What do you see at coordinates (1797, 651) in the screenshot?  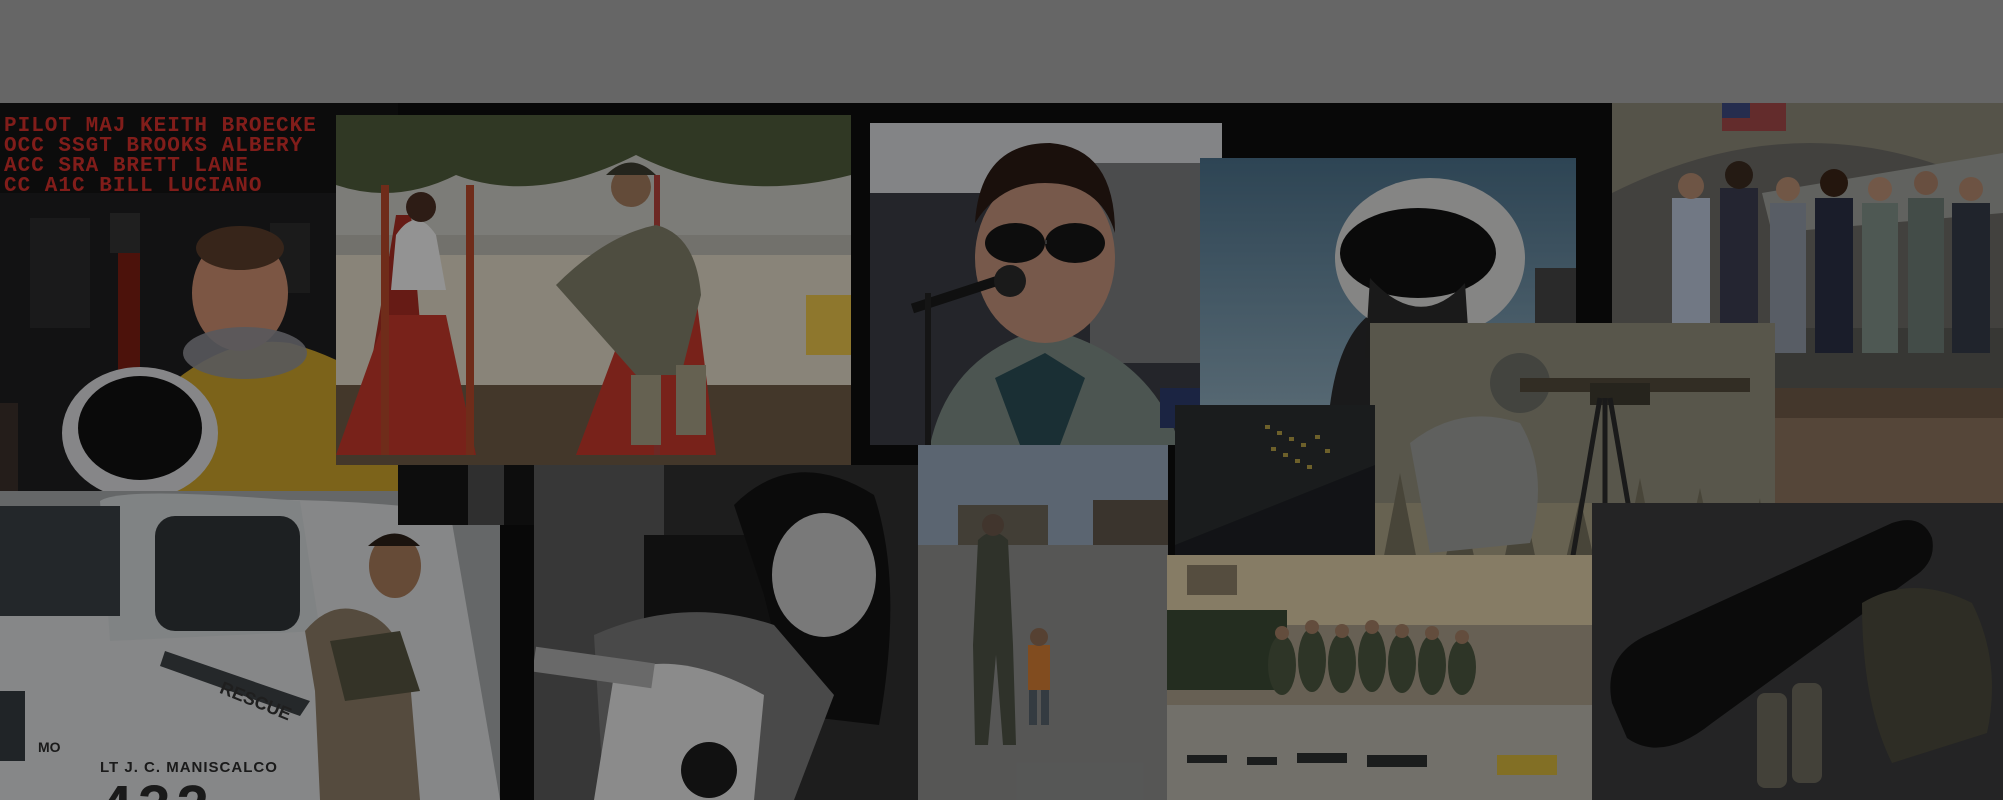 I see `photo-guitar-case-boots` at bounding box center [1797, 651].